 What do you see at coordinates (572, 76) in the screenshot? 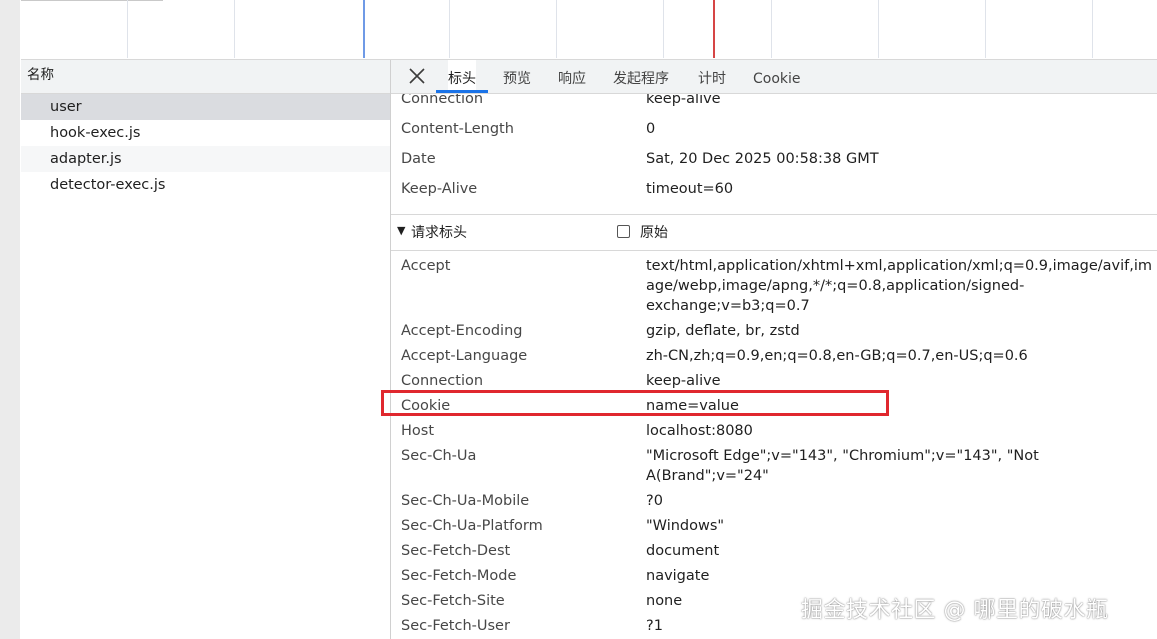
I see `tab-response: 响应` at bounding box center [572, 76].